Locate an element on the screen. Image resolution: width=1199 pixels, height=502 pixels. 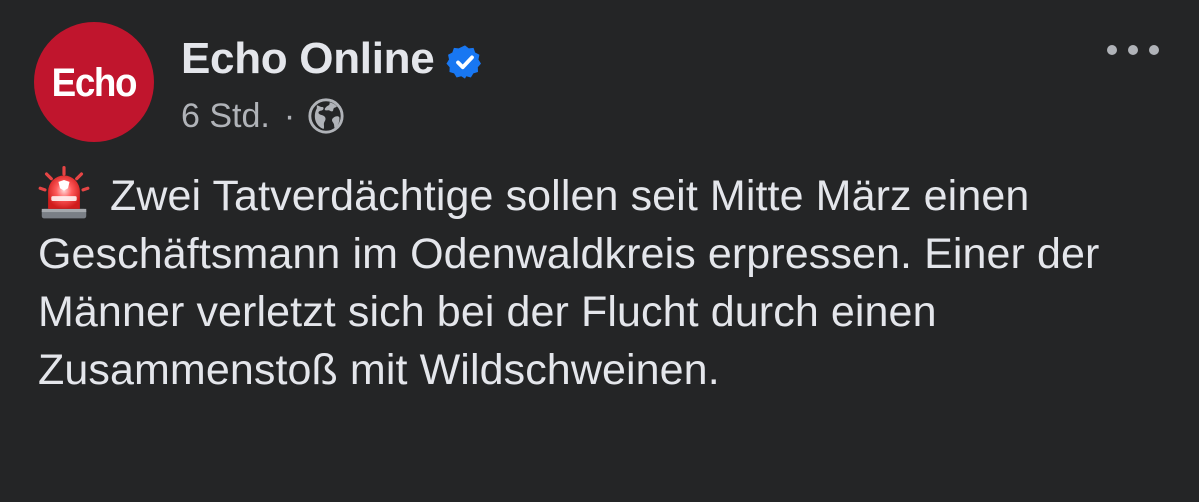
page-name: Echo Online is located at coordinates (308, 59).